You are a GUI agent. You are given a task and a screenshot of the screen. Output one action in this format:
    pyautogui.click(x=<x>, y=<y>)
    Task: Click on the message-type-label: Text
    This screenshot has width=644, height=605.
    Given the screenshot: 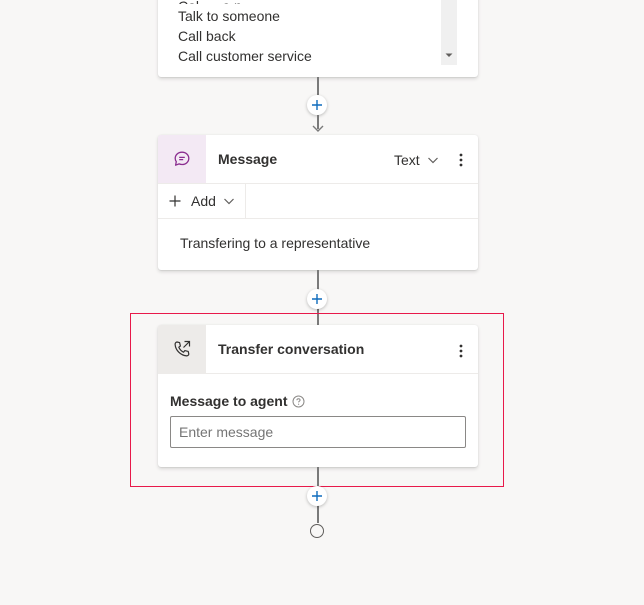 What is the action you would take?
    pyautogui.click(x=407, y=160)
    